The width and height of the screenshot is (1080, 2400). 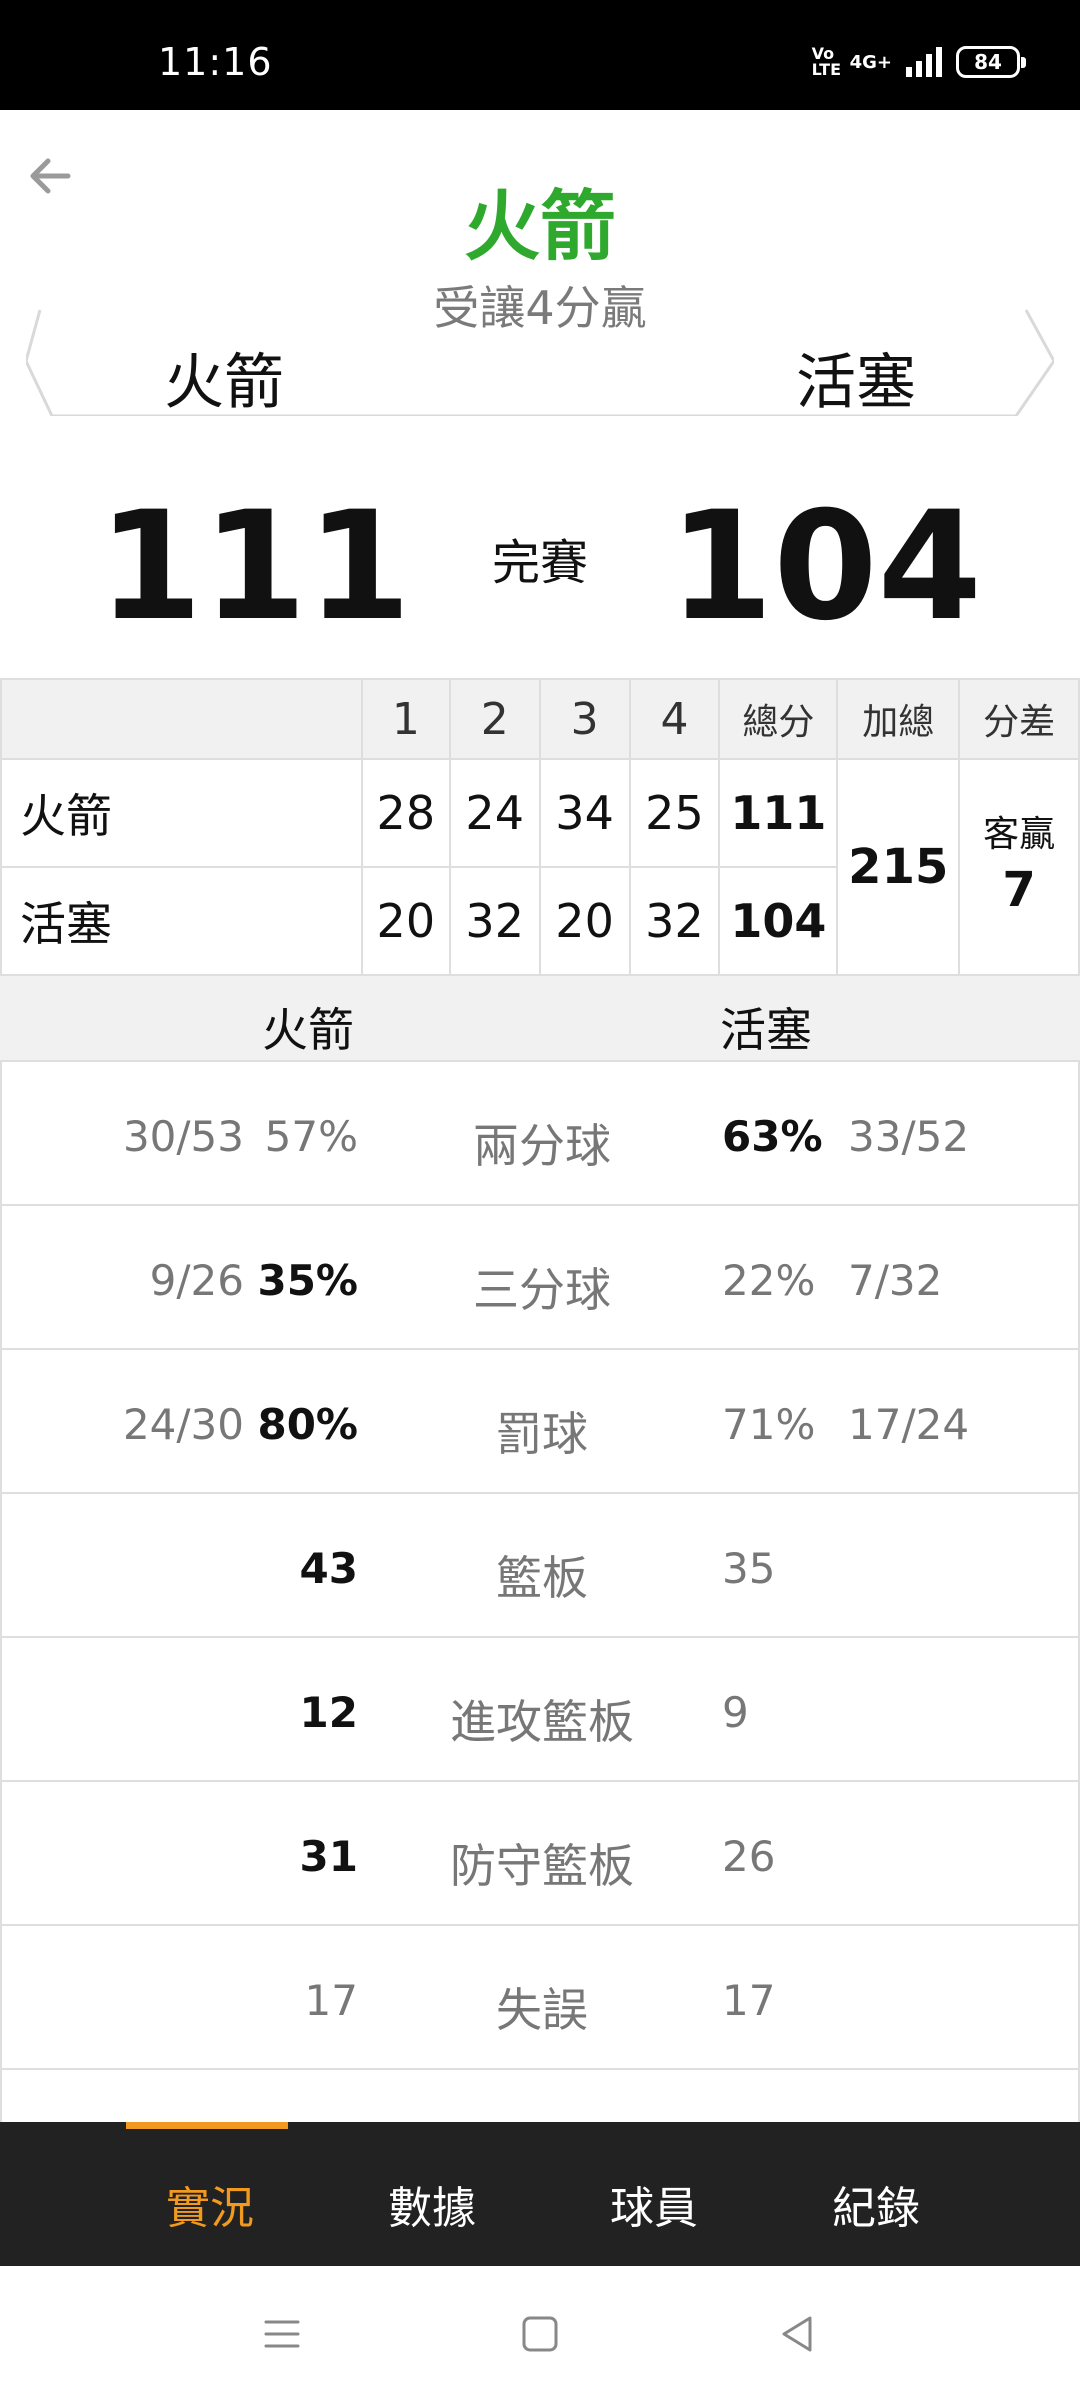 What do you see at coordinates (778, 921) in the screenshot?
I see `row-total: 104` at bounding box center [778, 921].